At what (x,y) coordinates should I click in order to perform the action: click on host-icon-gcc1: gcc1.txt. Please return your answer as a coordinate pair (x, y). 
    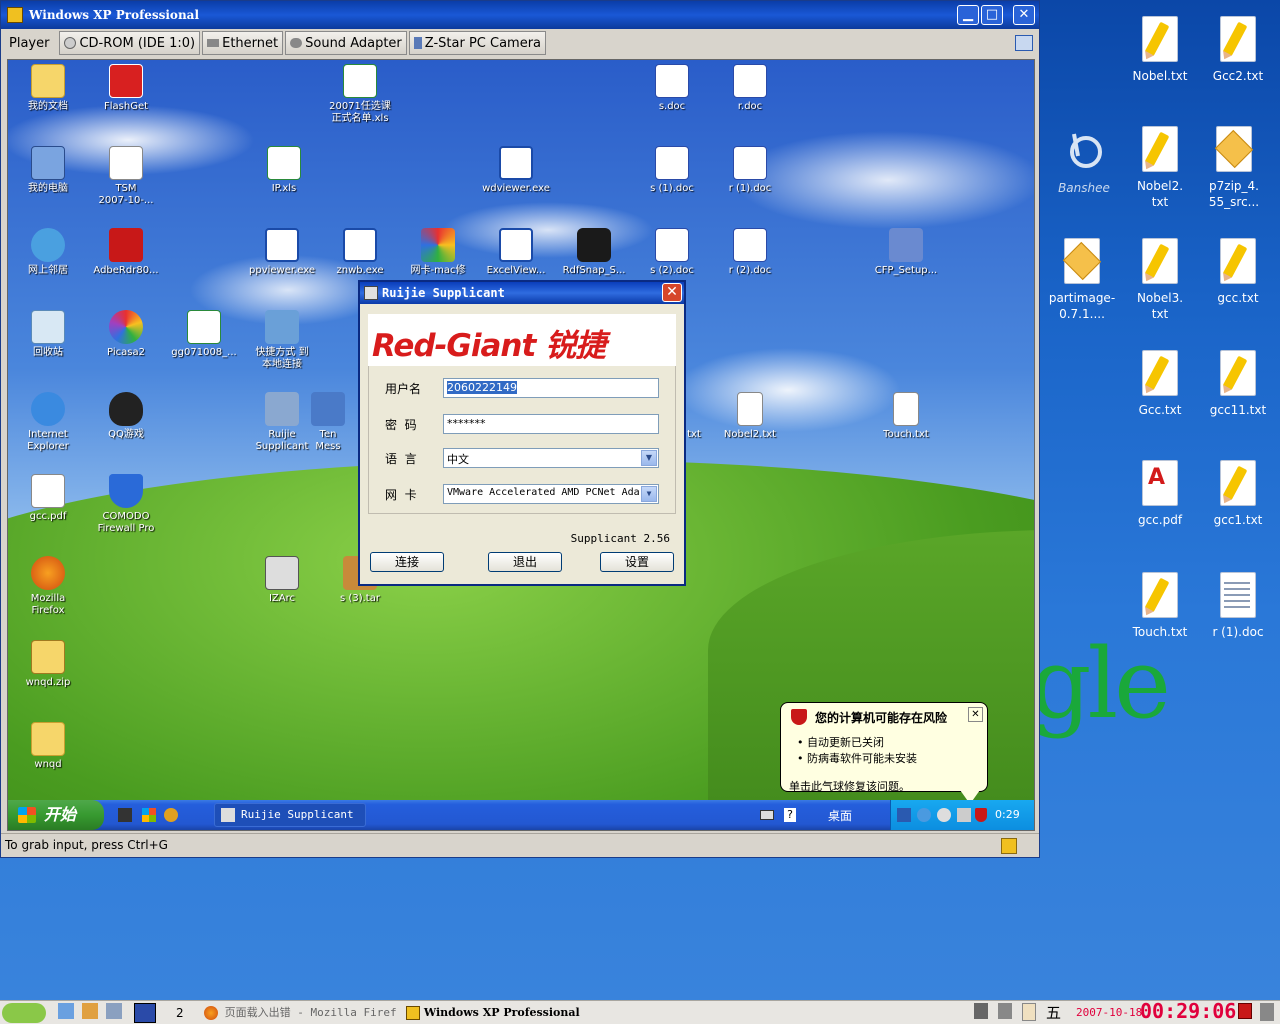
    Looking at the image, I should click on (1238, 494).